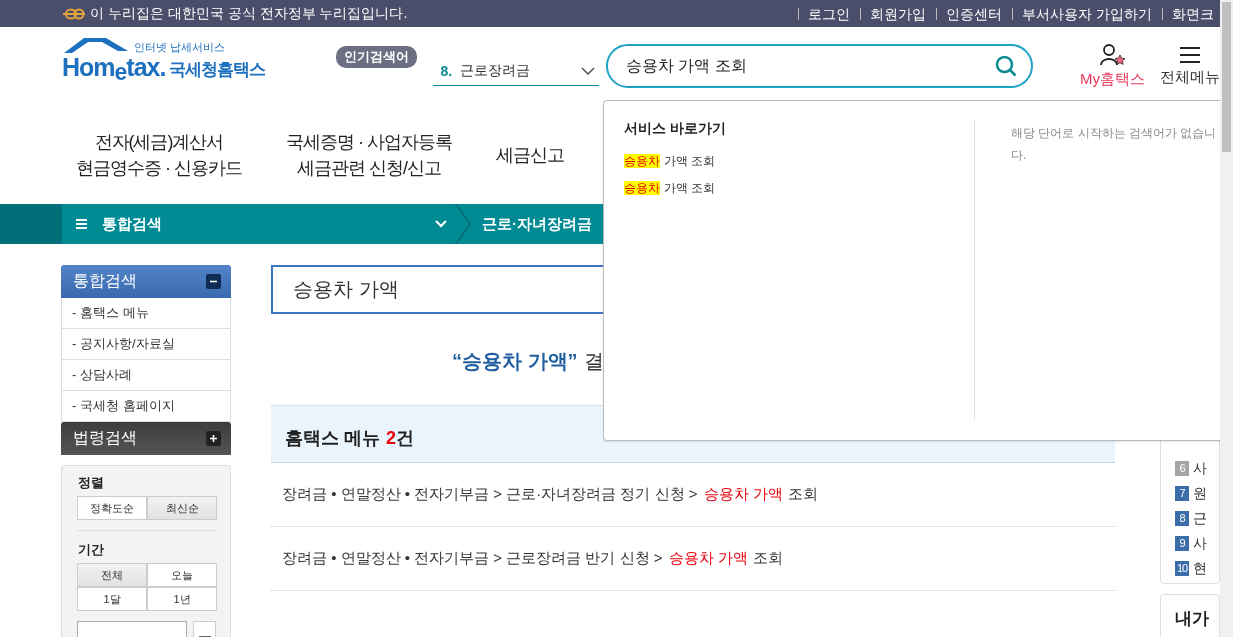 This screenshot has width=1233, height=637. What do you see at coordinates (91, 550) in the screenshot?
I see `filter-label: 기간` at bounding box center [91, 550].